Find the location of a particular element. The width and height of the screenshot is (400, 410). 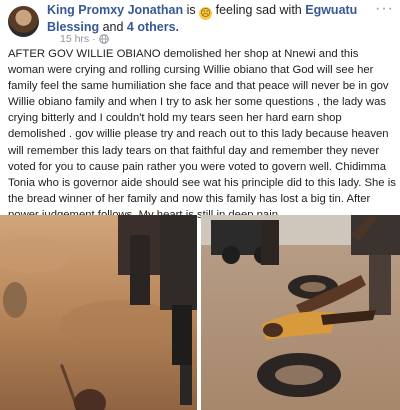

author-name: King Promxy Jonathan is located at coordinates (115, 10).